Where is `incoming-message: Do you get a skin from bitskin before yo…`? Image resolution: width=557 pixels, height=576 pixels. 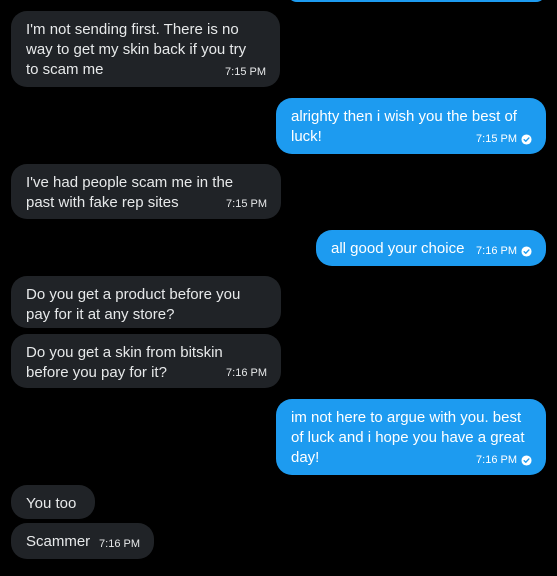
incoming-message: Do you get a skin from bitskin before yo… is located at coordinates (146, 361).